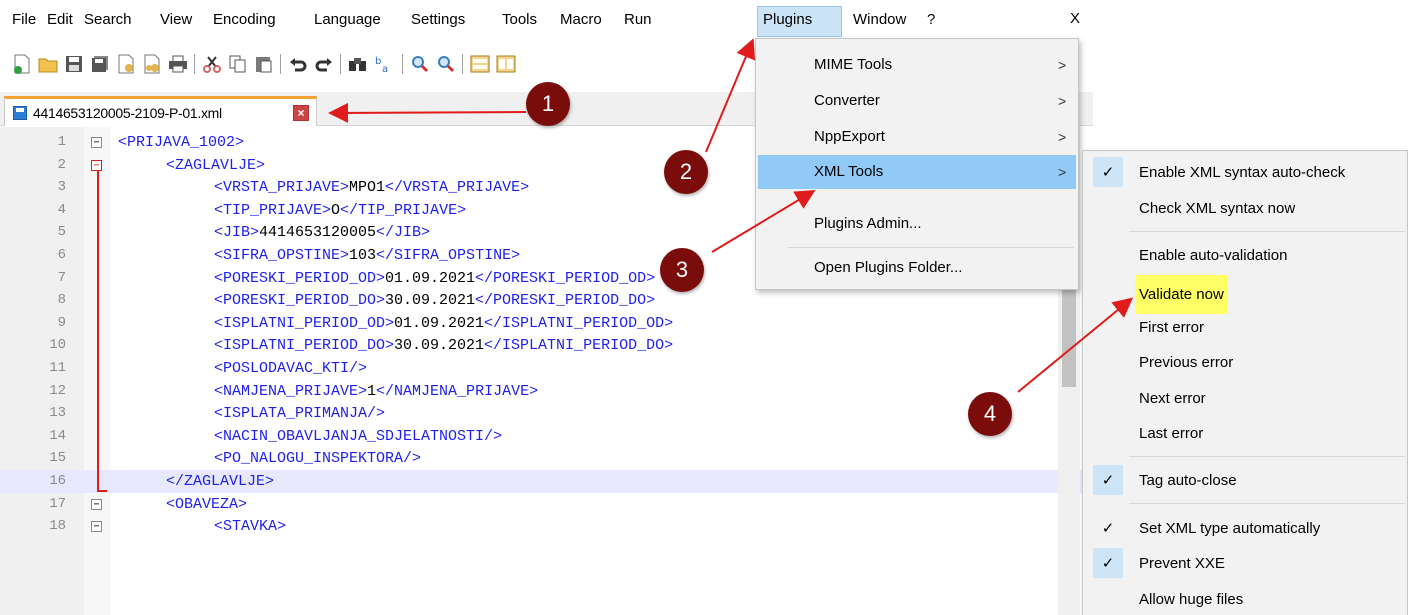 This screenshot has height=615, width=1408. What do you see at coordinates (264, 64) in the screenshot?
I see `paste-icon` at bounding box center [264, 64].